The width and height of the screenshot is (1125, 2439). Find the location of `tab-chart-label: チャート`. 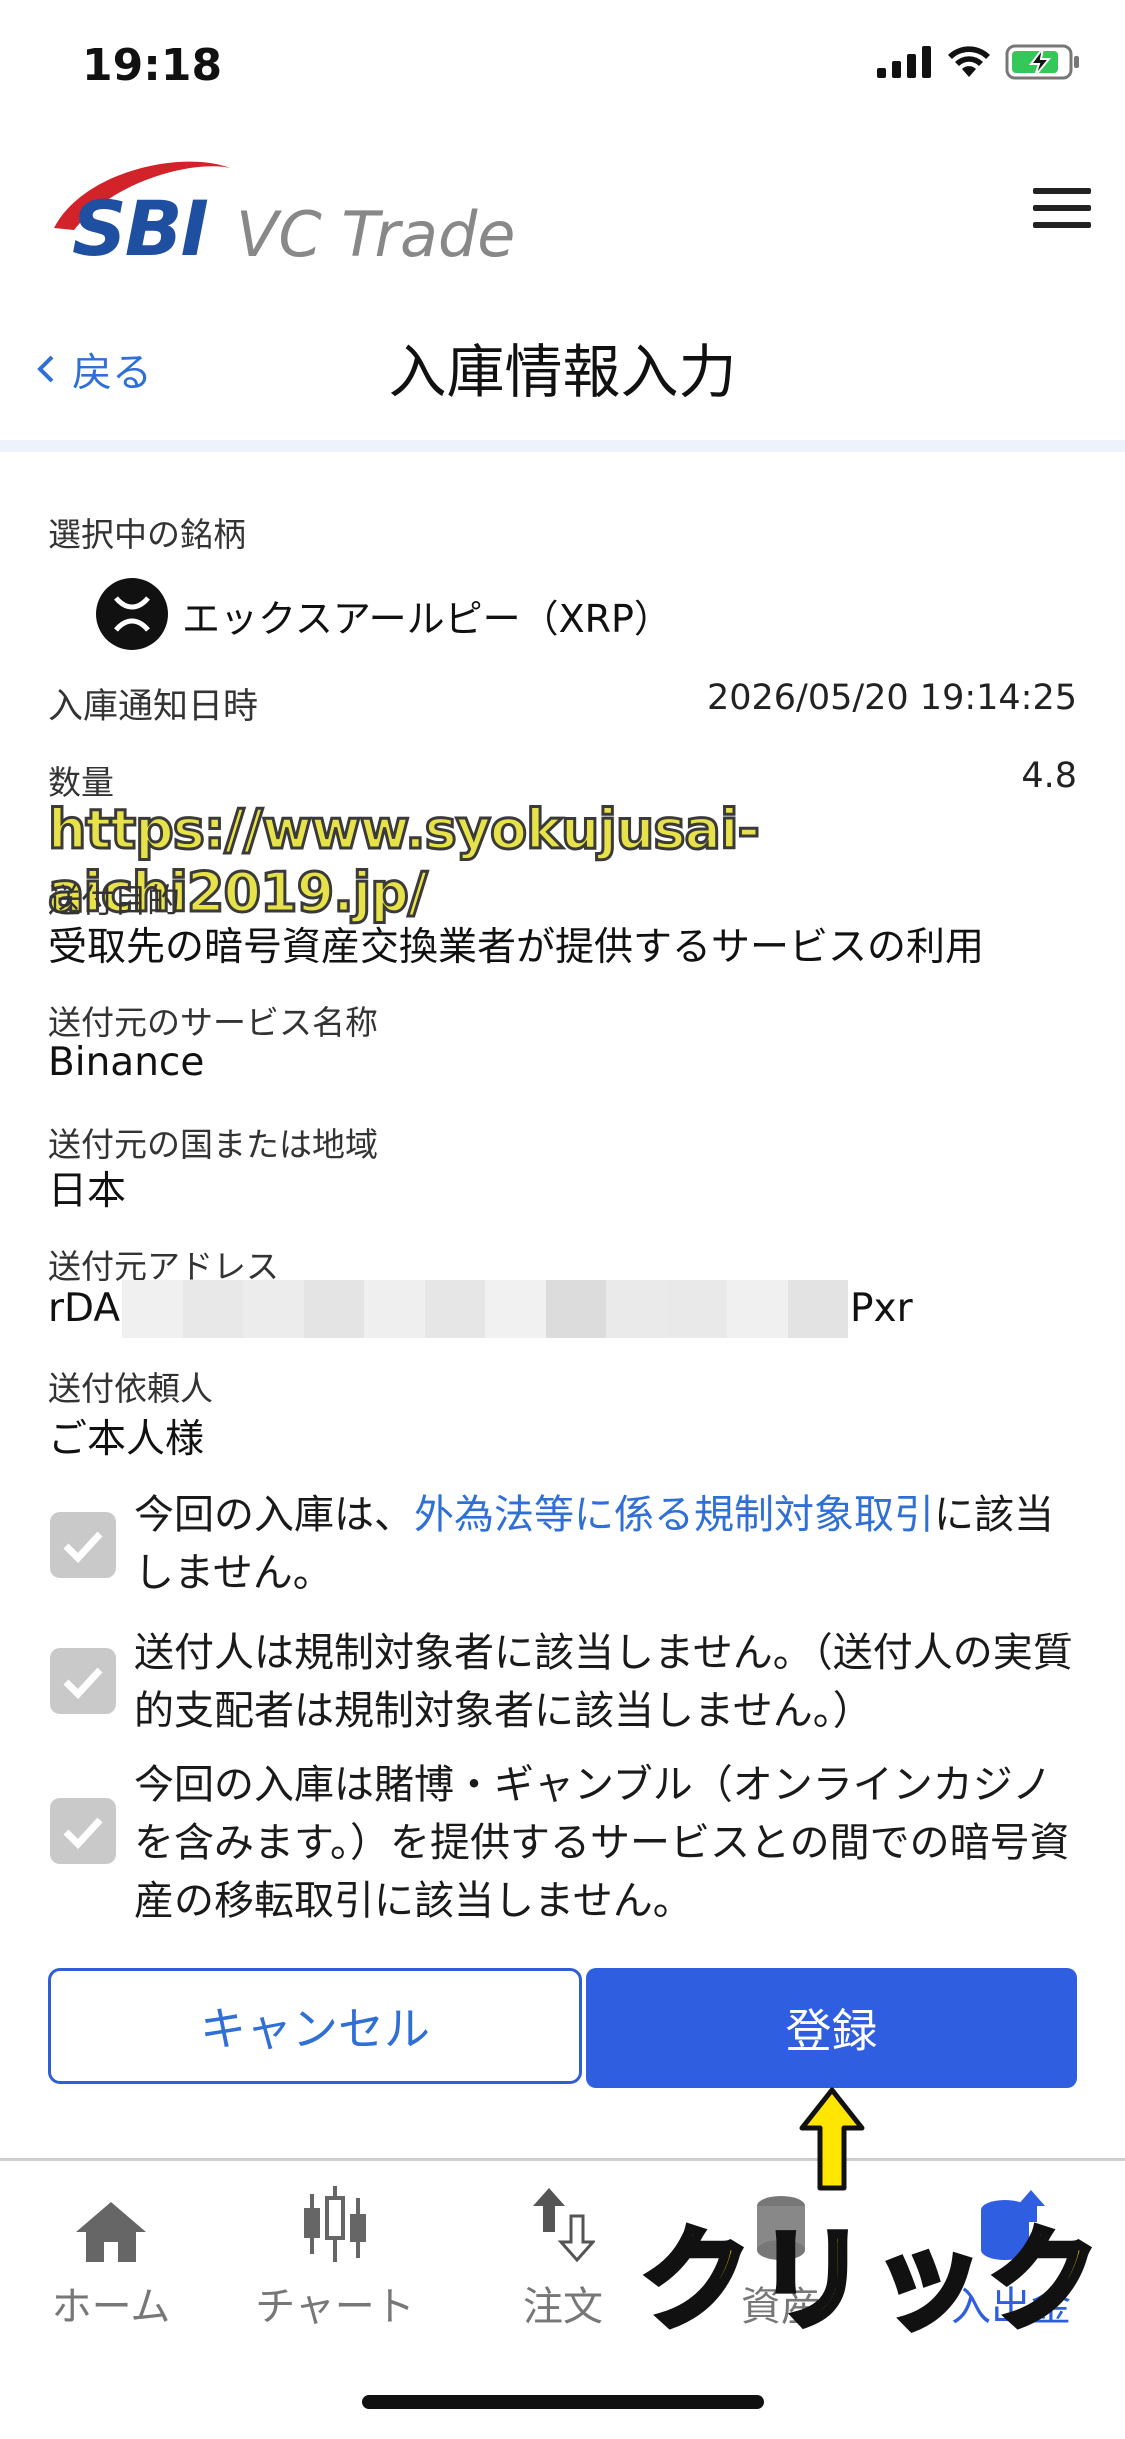

tab-chart-label: チャート is located at coordinates (335, 2307).